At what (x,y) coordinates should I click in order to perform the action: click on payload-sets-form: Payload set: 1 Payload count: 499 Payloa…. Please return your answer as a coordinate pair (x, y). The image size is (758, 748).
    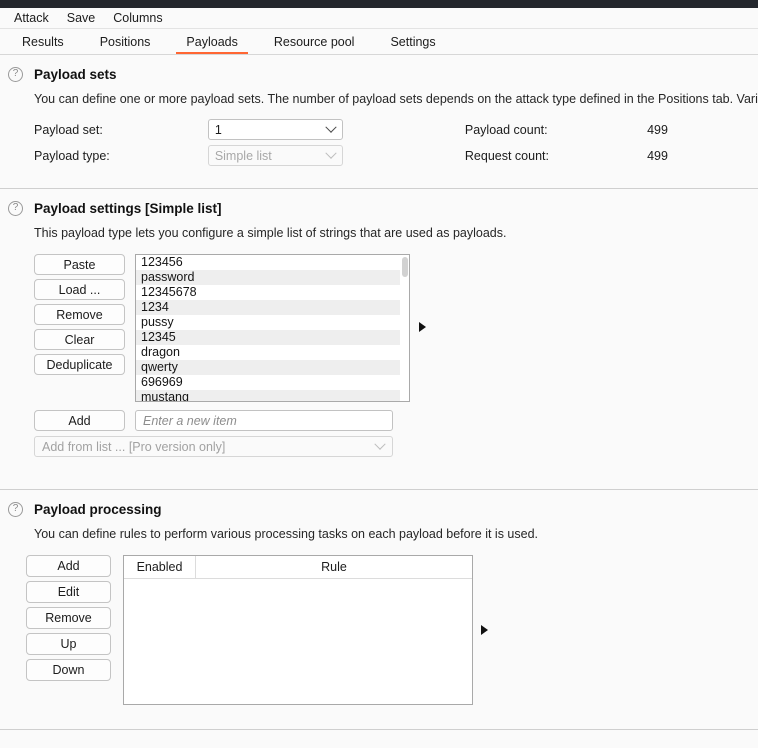
    Looking at the image, I should click on (396, 142).